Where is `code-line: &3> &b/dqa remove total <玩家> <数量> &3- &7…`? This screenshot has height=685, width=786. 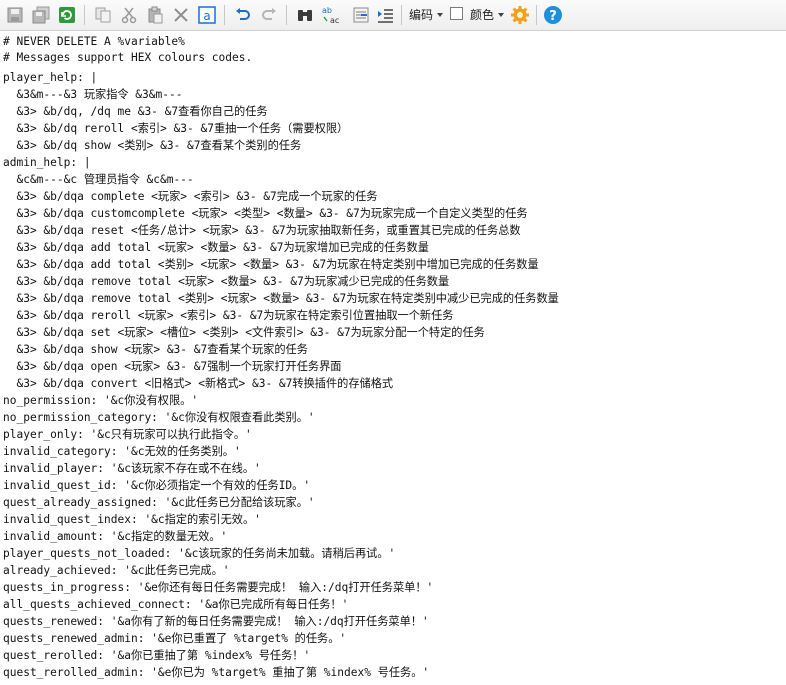 code-line: &3> &b/dqa remove total <玩家> <数量> &3- &7… is located at coordinates (226, 281).